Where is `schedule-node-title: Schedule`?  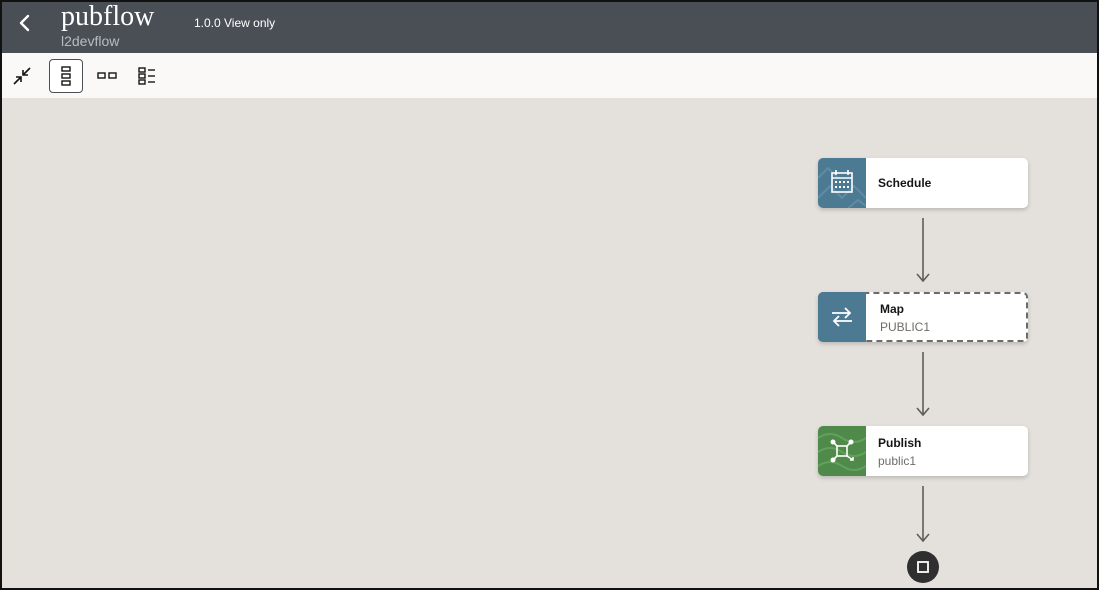 schedule-node-title: Schedule is located at coordinates (905, 183).